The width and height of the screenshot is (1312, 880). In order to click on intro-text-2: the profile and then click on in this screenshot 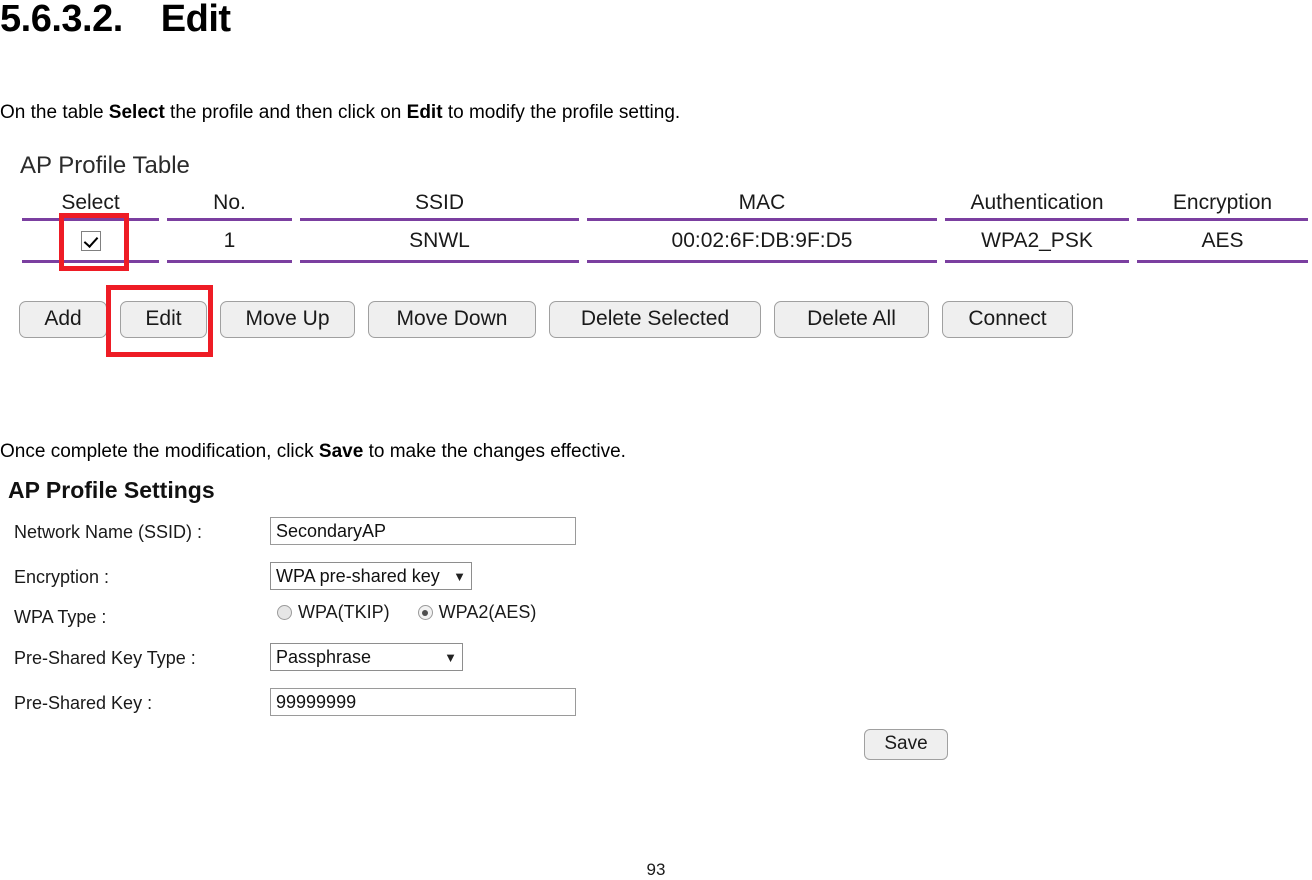, I will do `click(285, 112)`.